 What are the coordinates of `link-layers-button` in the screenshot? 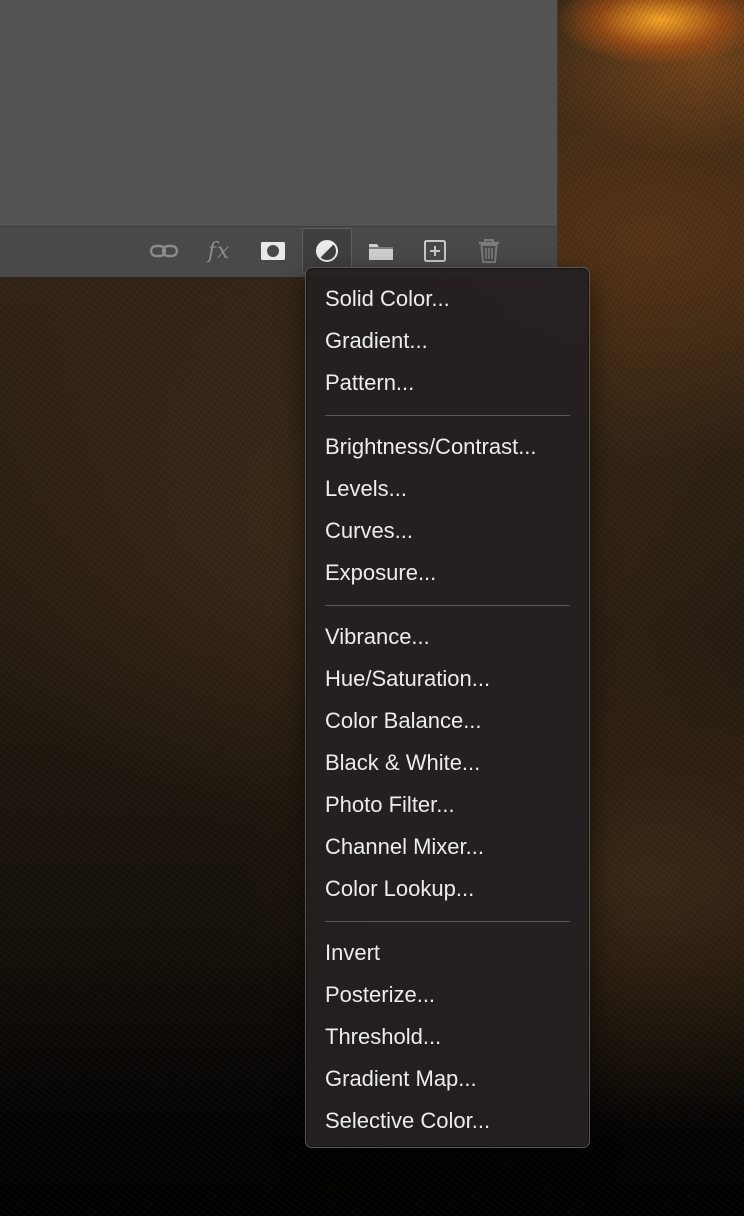 It's located at (164, 251).